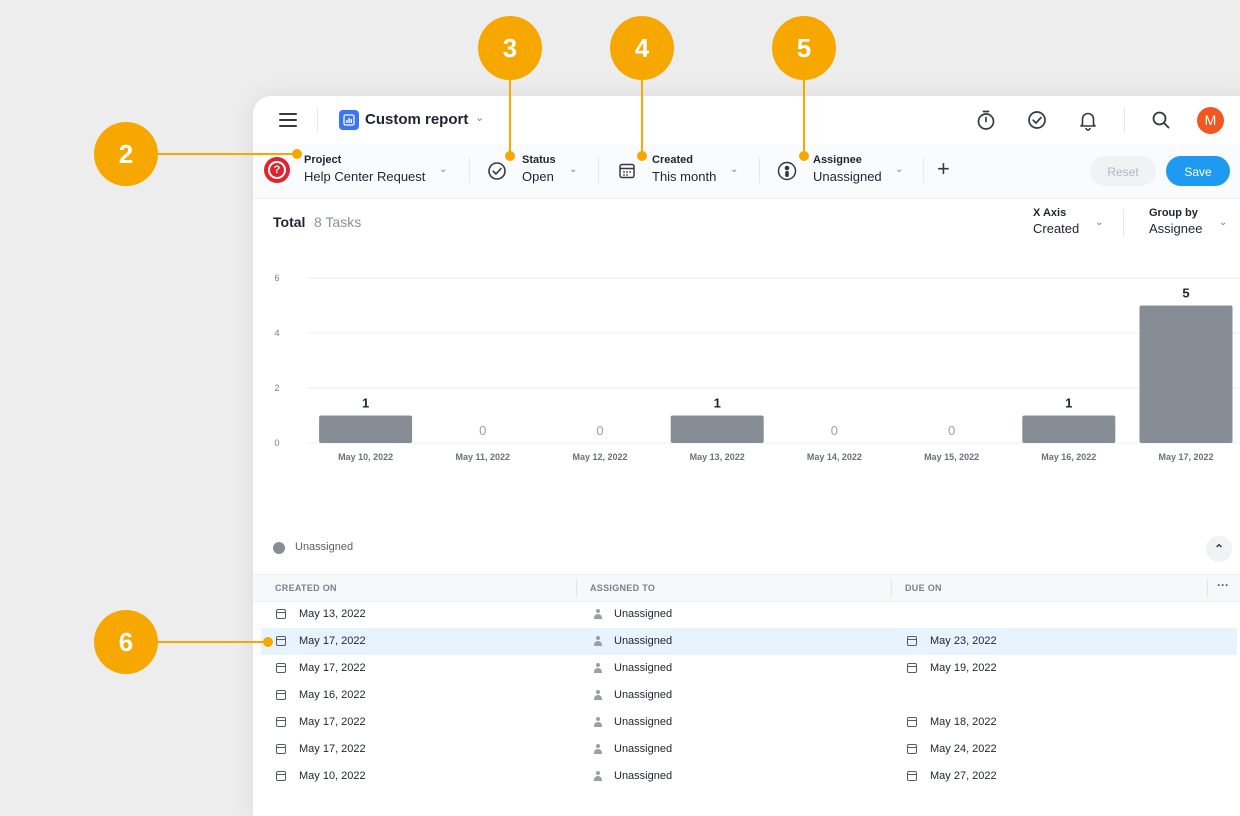 This screenshot has width=1240, height=816. Describe the element at coordinates (1210, 120) in the screenshot. I see `avatar: M` at that location.